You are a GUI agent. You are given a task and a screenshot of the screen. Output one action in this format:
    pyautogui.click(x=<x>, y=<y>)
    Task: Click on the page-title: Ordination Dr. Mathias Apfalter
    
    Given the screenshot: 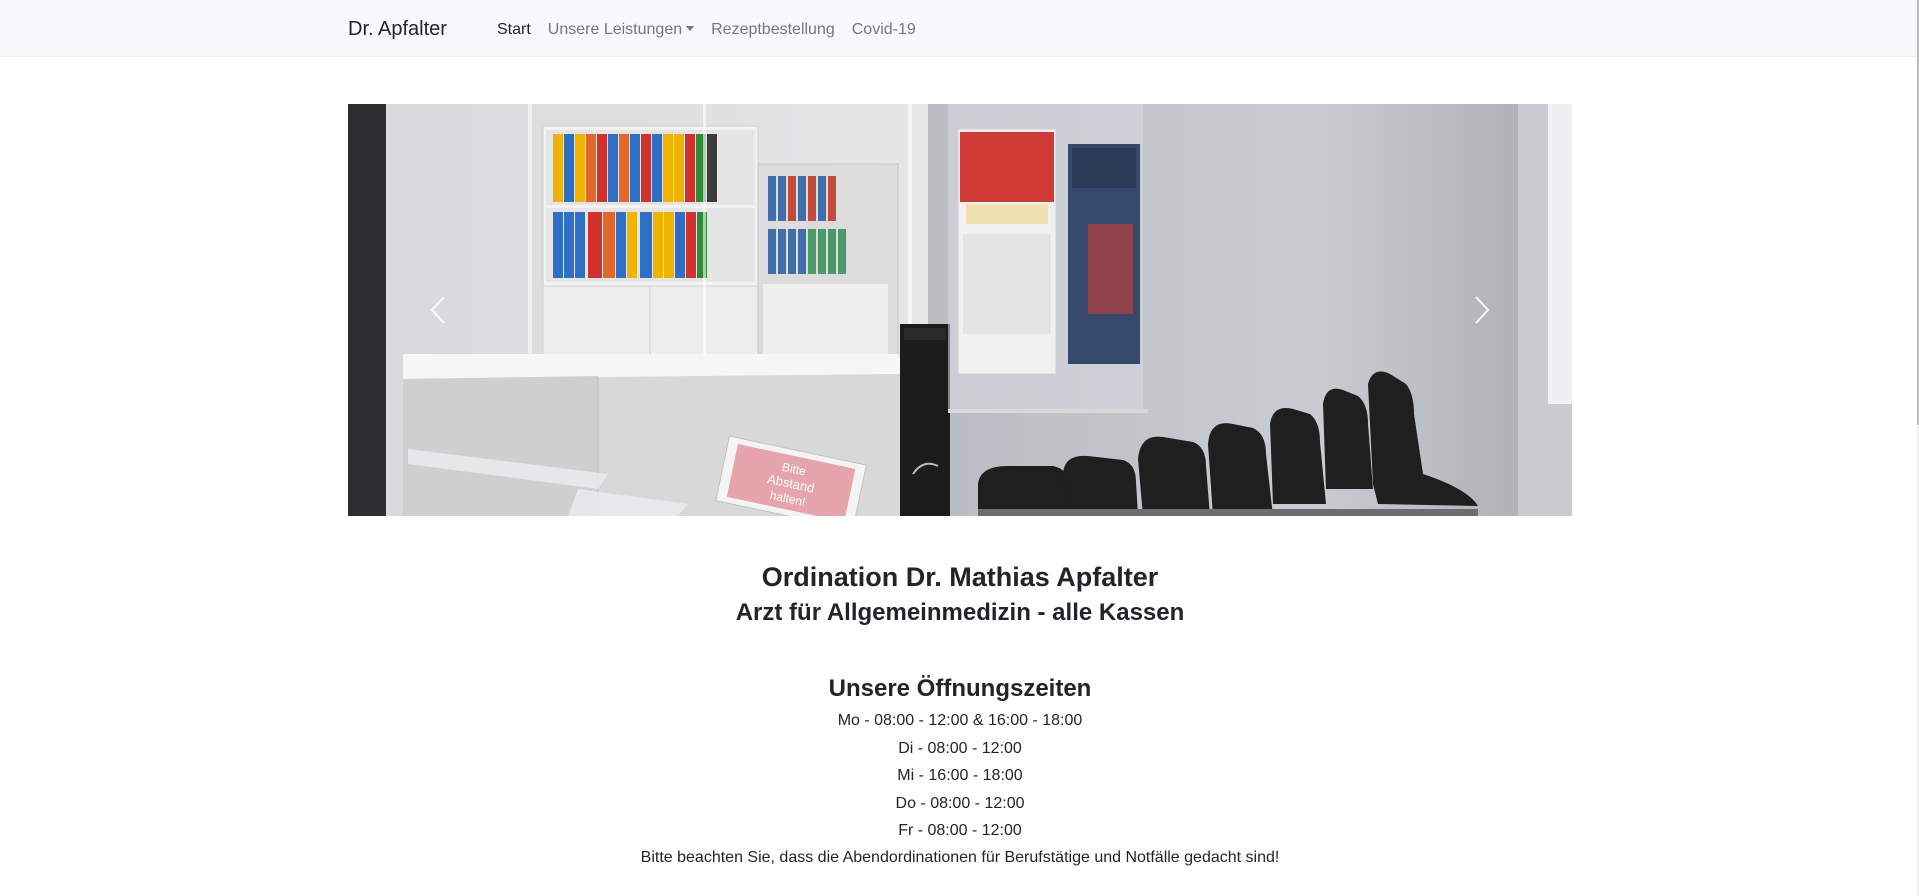 What is the action you would take?
    pyautogui.click(x=960, y=577)
    